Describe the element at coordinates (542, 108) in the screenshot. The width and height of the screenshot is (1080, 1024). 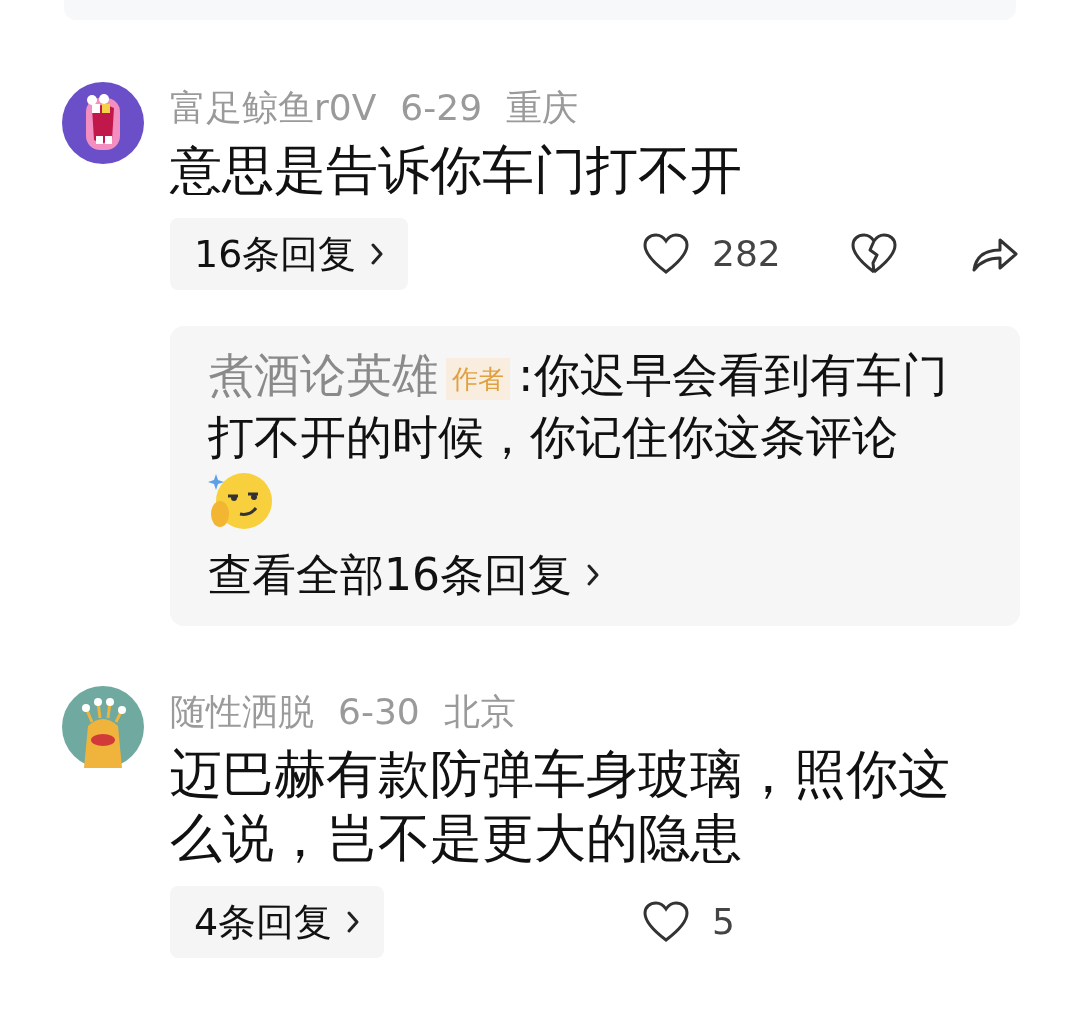
I see `comment-location: 重庆` at that location.